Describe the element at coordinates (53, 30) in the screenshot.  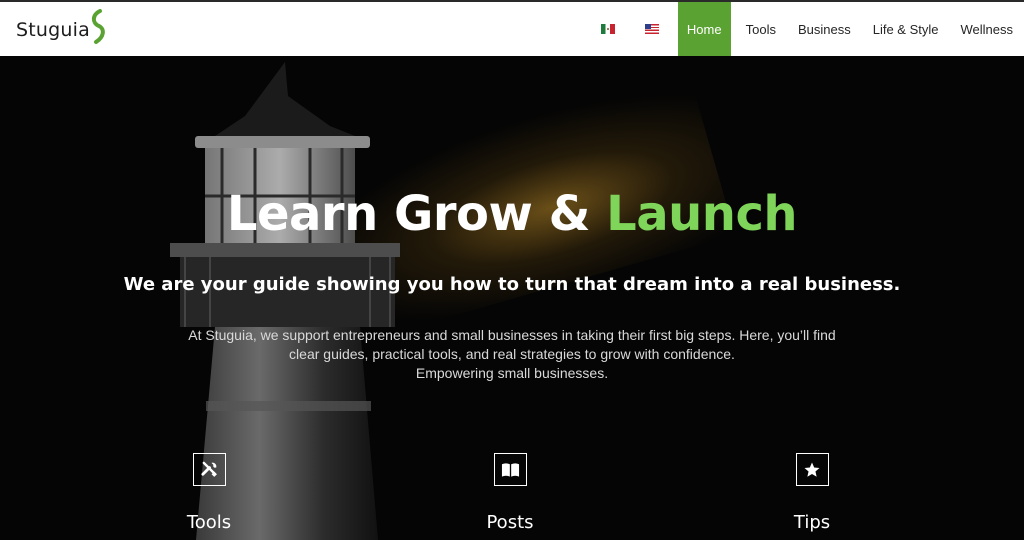
I see `logo-text: Stuguia` at that location.